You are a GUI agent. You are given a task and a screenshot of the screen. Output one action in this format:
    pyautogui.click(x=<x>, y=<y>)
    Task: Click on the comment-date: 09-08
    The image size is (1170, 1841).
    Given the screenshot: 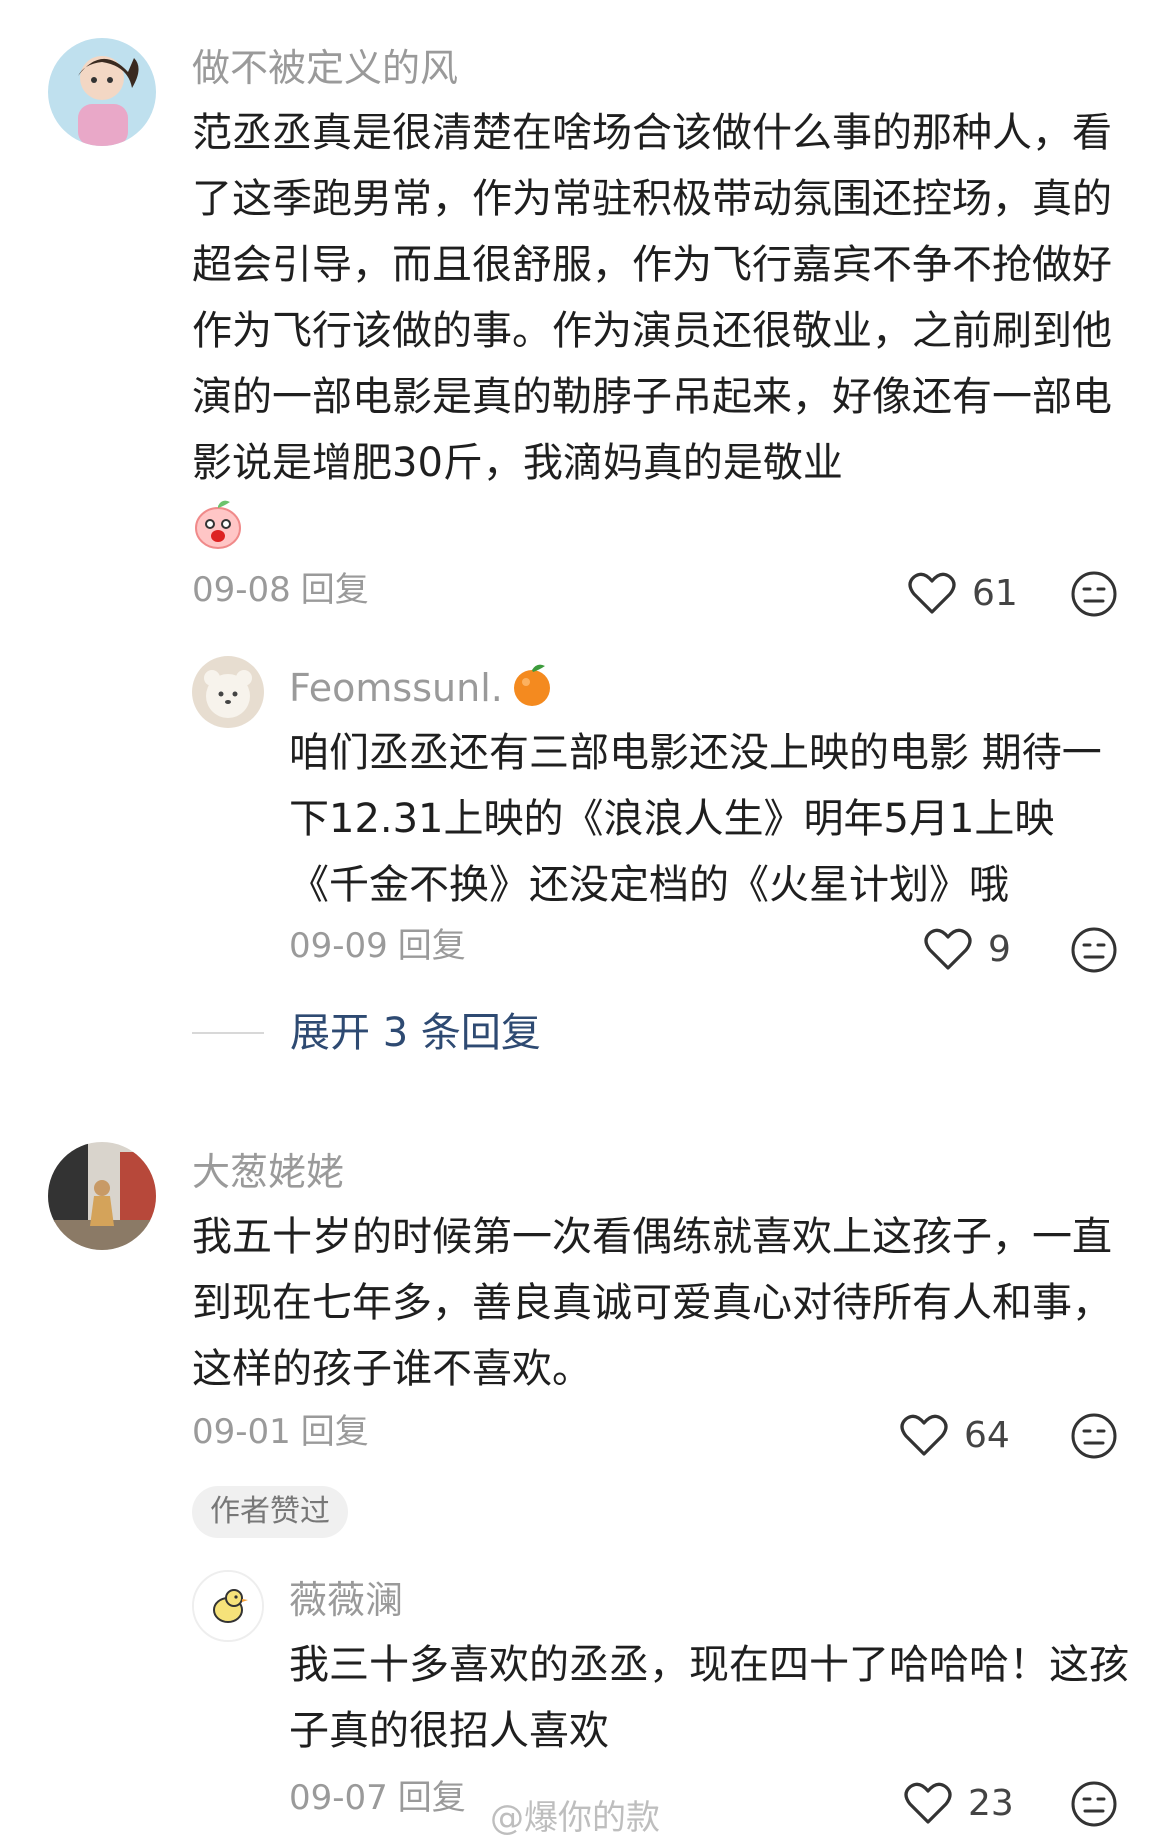 What is the action you would take?
    pyautogui.click(x=241, y=590)
    